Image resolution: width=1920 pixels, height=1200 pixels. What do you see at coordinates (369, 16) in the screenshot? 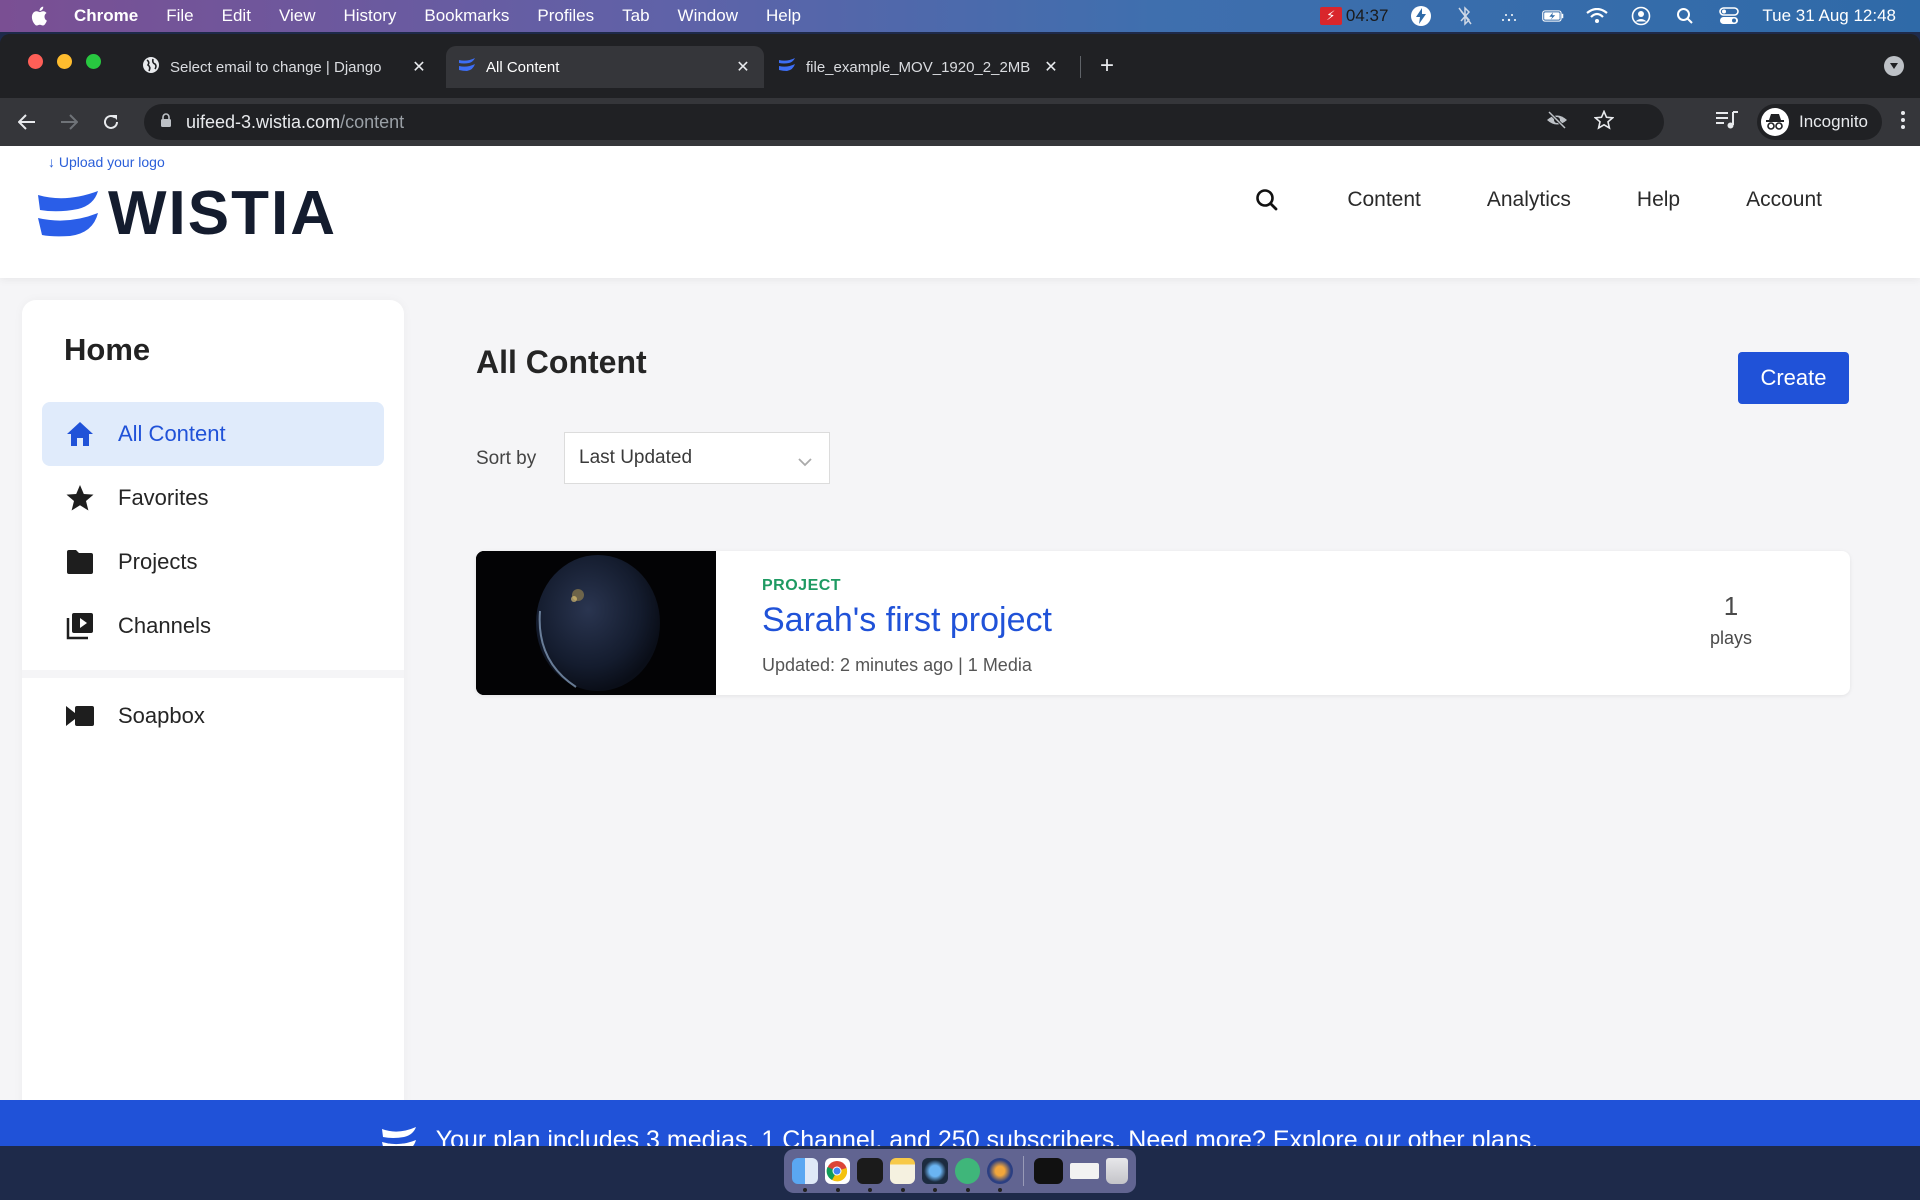
I see `menu-history: History` at bounding box center [369, 16].